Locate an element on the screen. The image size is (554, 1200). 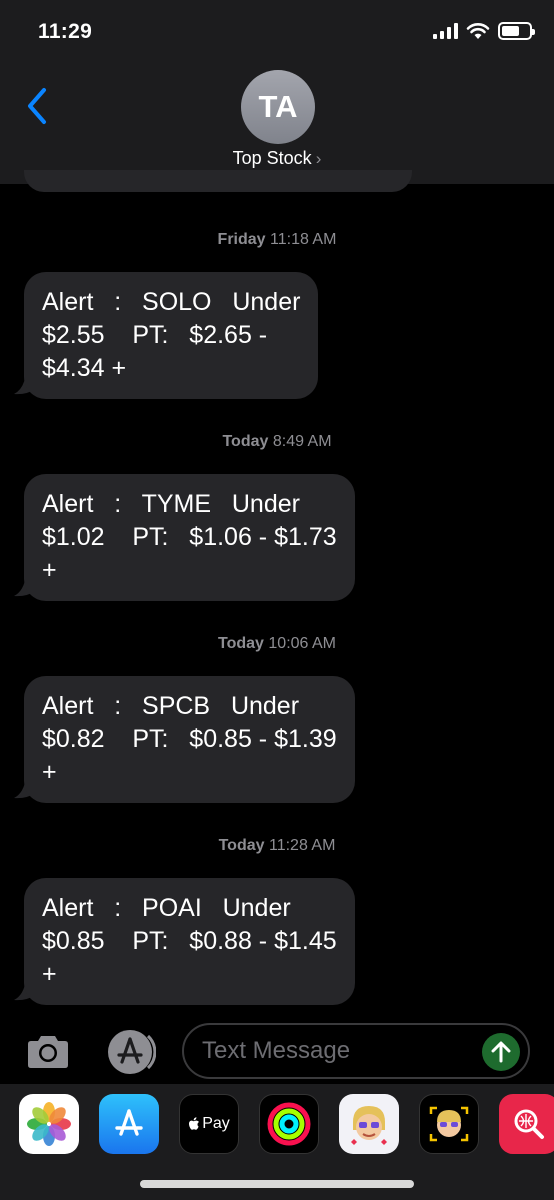
activity-app-button is located at coordinates (289, 1124).